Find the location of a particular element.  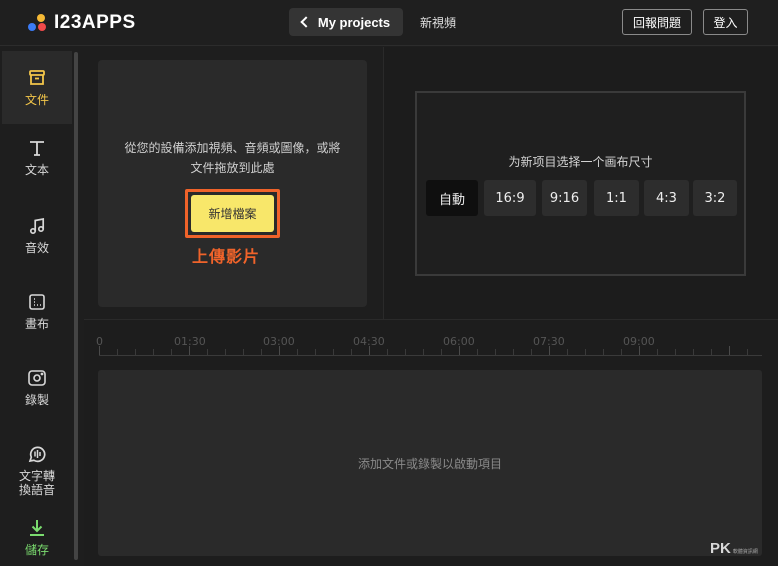

my-projects-label: My projects is located at coordinates (354, 22).